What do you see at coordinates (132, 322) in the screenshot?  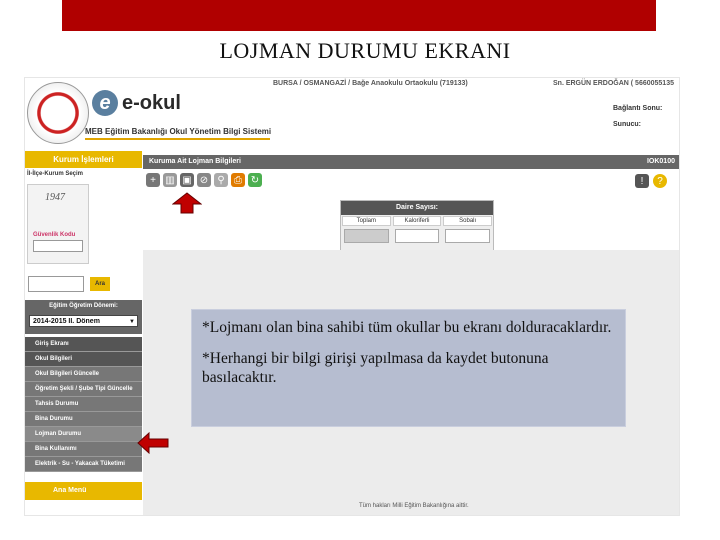 I see `chevron-down-icon: ▼` at bounding box center [132, 322].